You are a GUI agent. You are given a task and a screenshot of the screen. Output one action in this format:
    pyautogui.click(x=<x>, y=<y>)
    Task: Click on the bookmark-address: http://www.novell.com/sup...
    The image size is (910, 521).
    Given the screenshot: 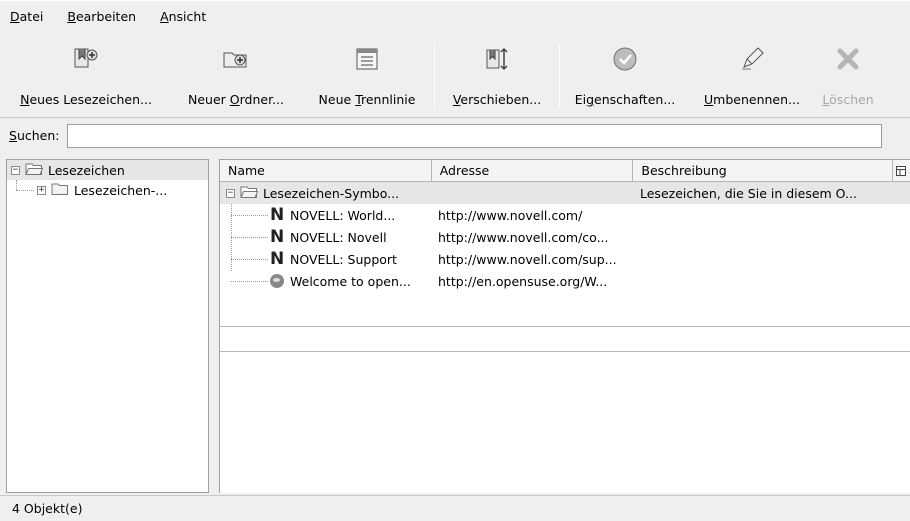 What is the action you would take?
    pyautogui.click(x=527, y=259)
    